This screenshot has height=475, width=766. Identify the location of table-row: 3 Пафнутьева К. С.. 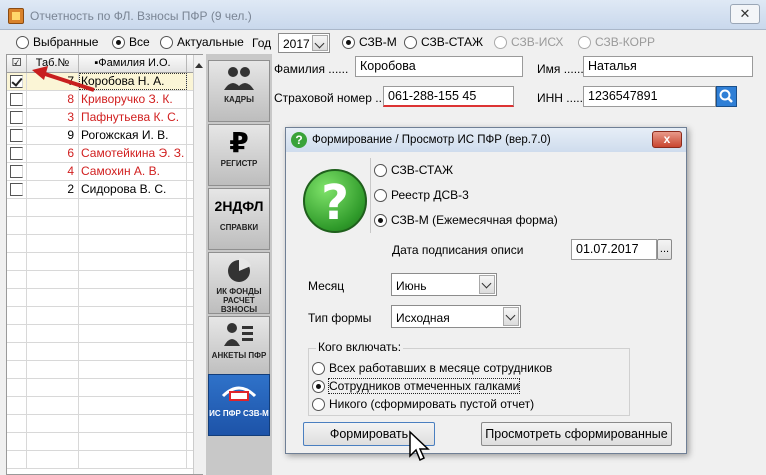
(104, 118).